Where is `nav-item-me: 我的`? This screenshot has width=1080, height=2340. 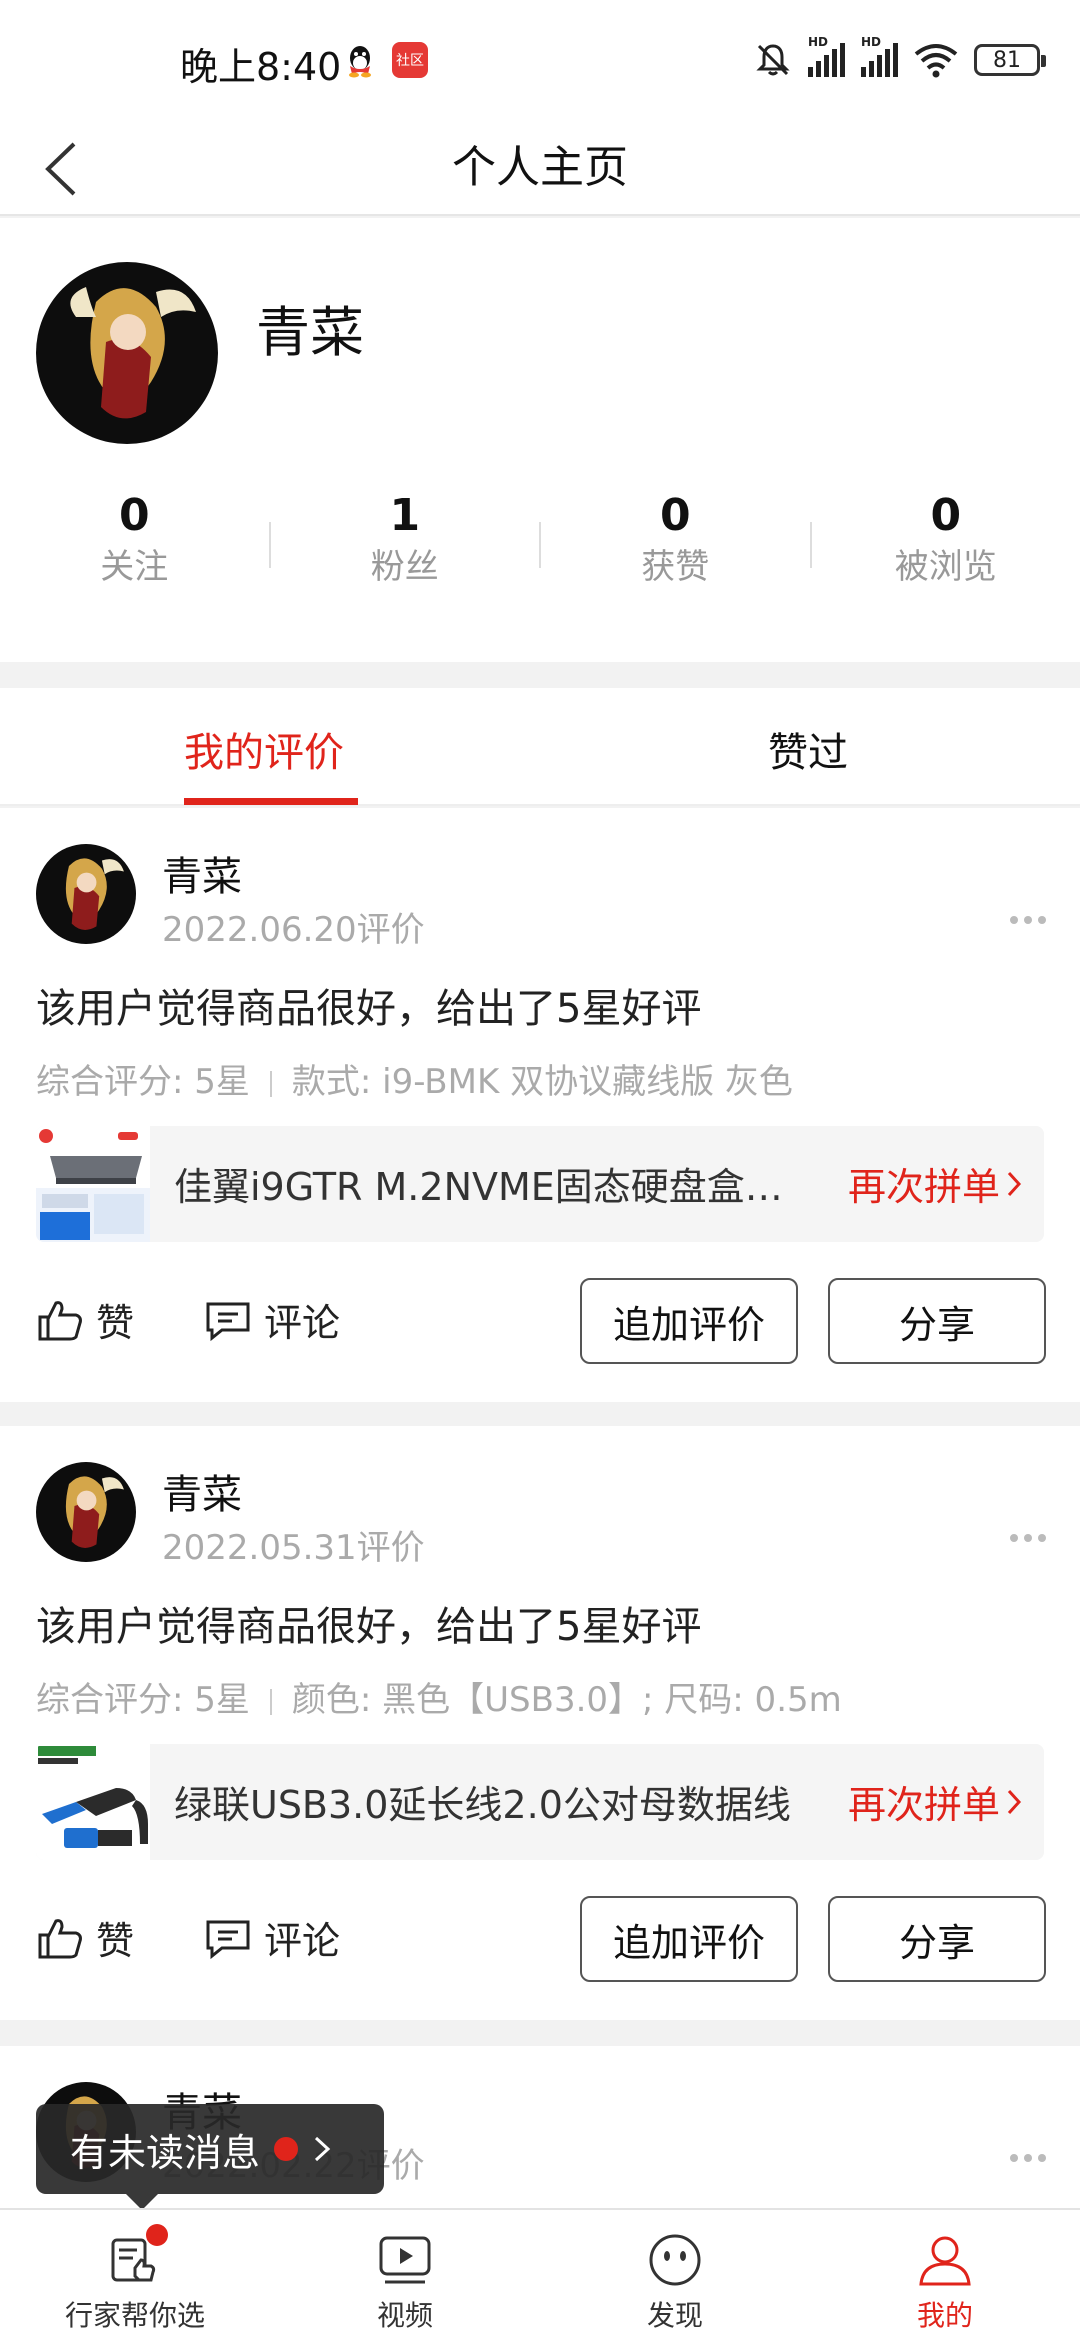
nav-item-me: 我的 is located at coordinates (945, 2275).